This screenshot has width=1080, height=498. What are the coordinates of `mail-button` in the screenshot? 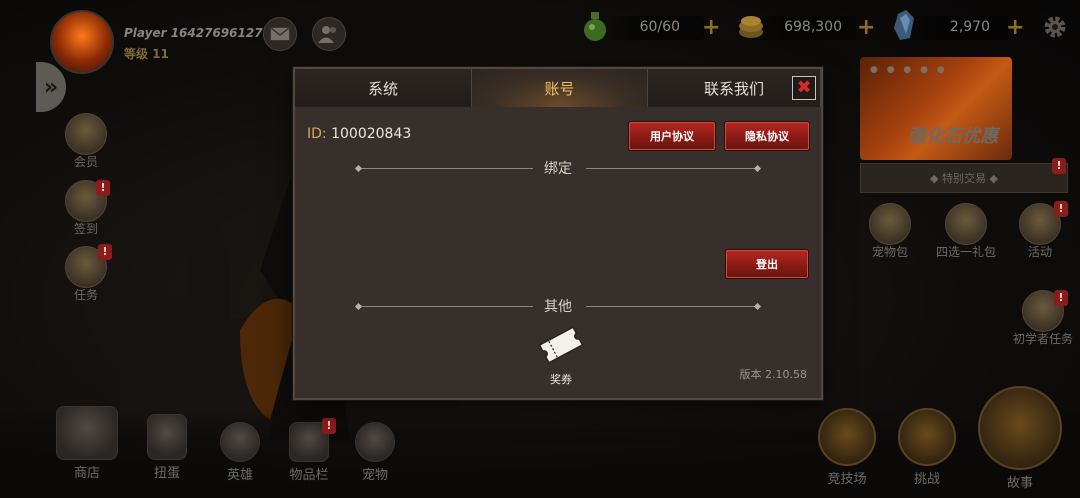 It's located at (280, 34).